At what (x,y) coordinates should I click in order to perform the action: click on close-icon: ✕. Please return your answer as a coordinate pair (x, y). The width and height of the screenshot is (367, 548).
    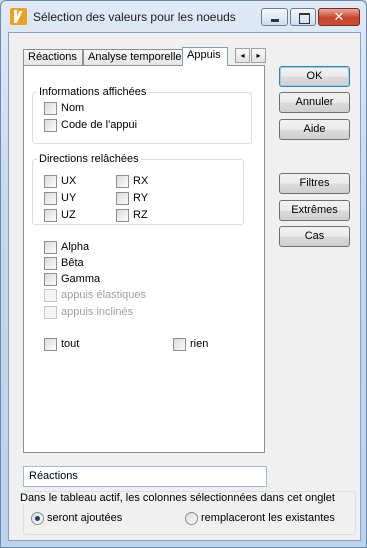
    Looking at the image, I should click on (339, 16).